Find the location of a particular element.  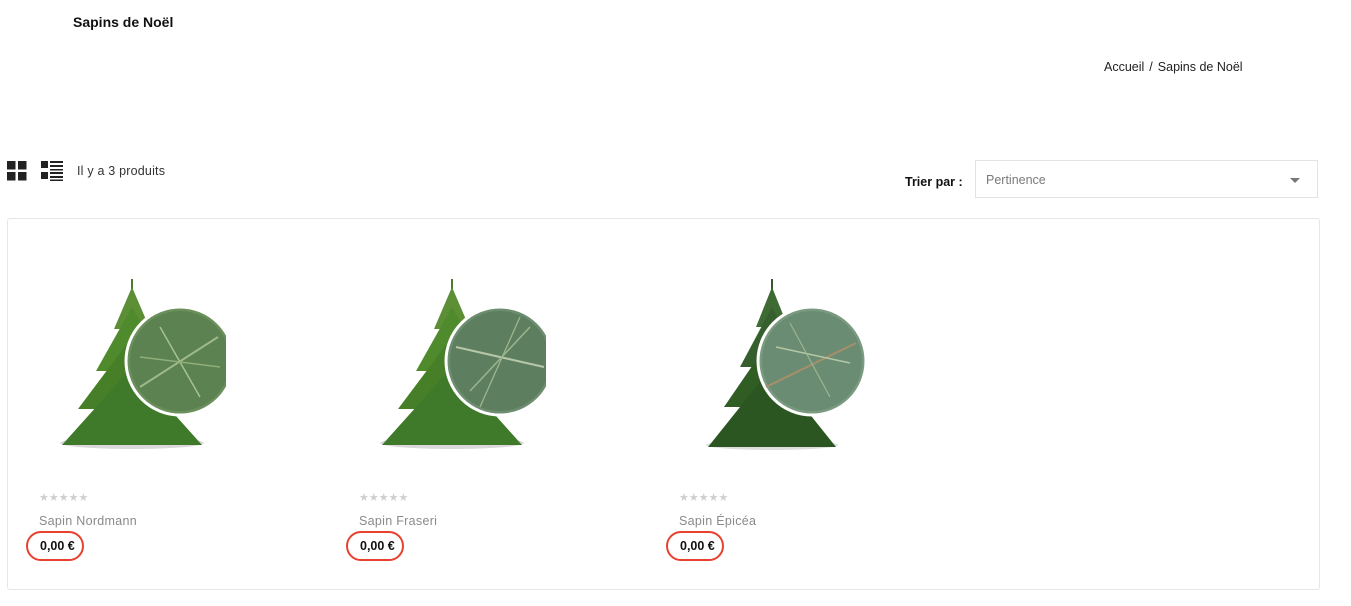

product-count: Il y a 3 produits is located at coordinates (121, 171).